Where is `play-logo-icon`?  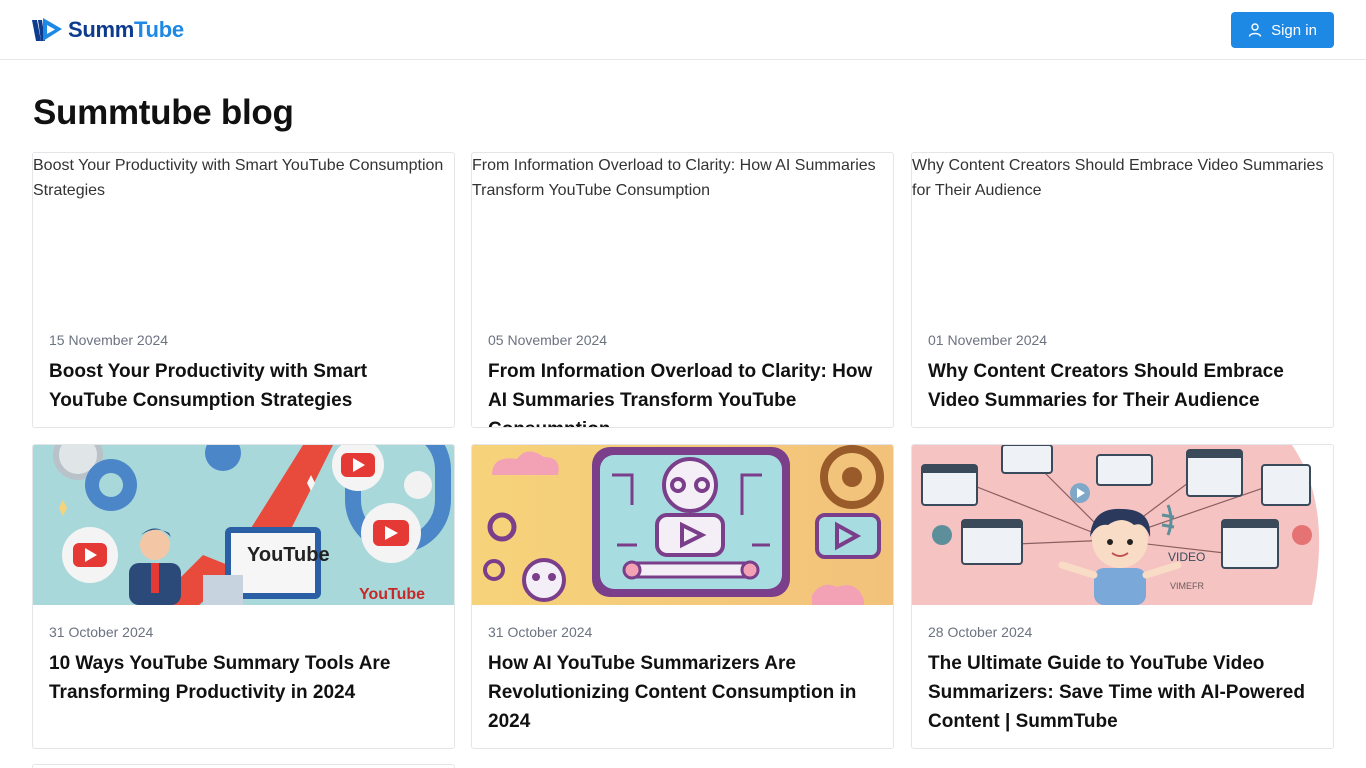
play-logo-icon is located at coordinates (47, 29).